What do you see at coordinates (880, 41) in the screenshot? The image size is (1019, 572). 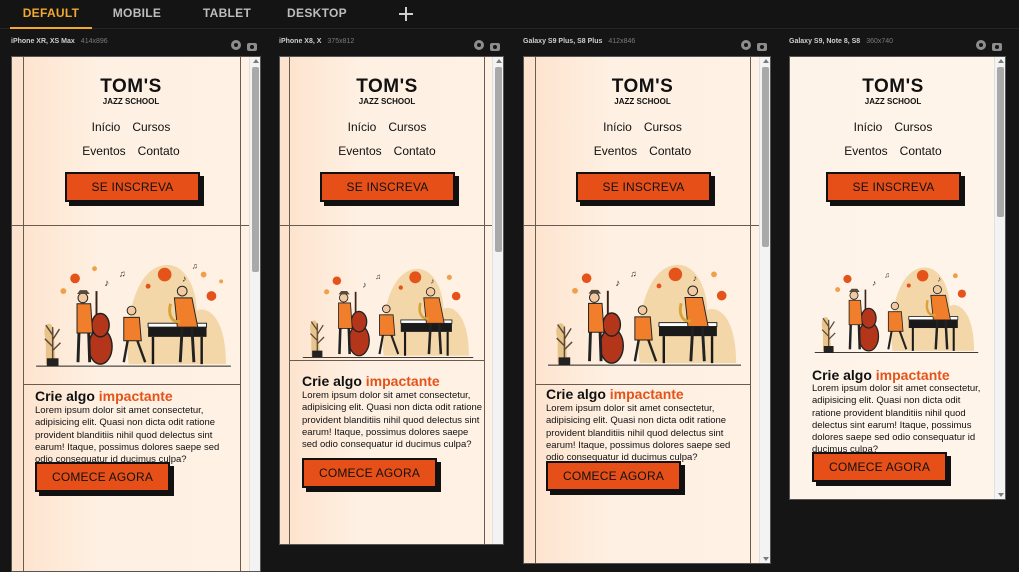 I see `device-size: 360x740` at bounding box center [880, 41].